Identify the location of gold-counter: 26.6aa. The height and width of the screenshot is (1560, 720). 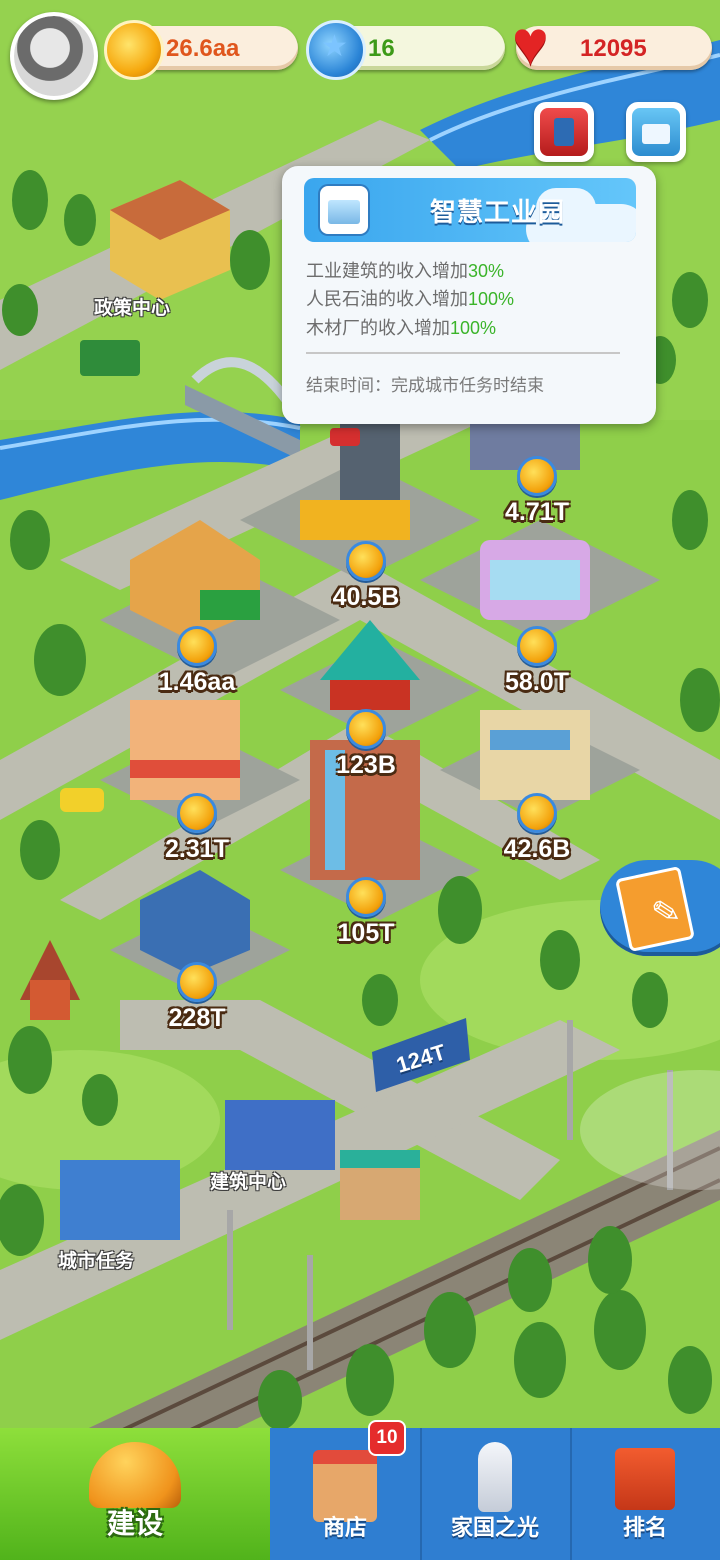
(201, 50).